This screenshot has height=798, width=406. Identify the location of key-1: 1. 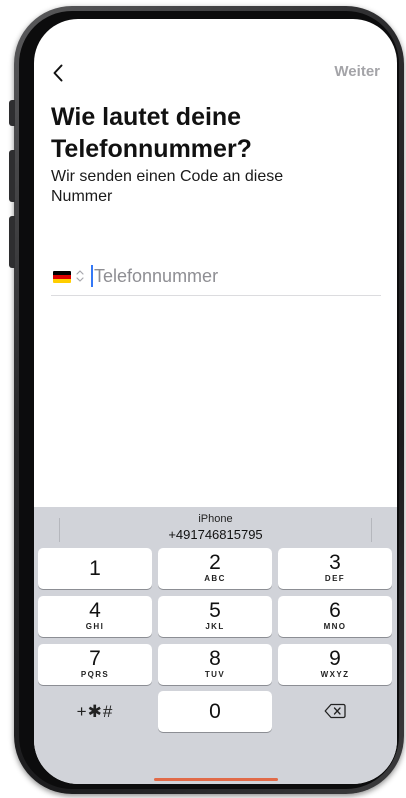
(95, 568).